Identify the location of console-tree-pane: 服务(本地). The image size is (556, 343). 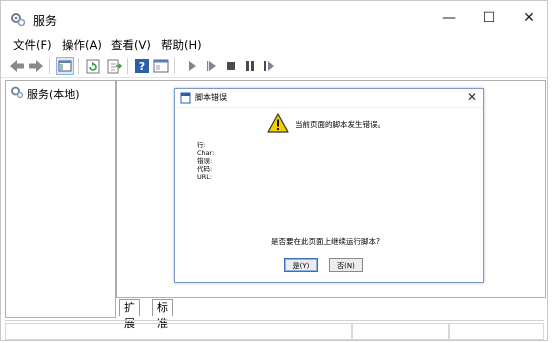
(60, 199).